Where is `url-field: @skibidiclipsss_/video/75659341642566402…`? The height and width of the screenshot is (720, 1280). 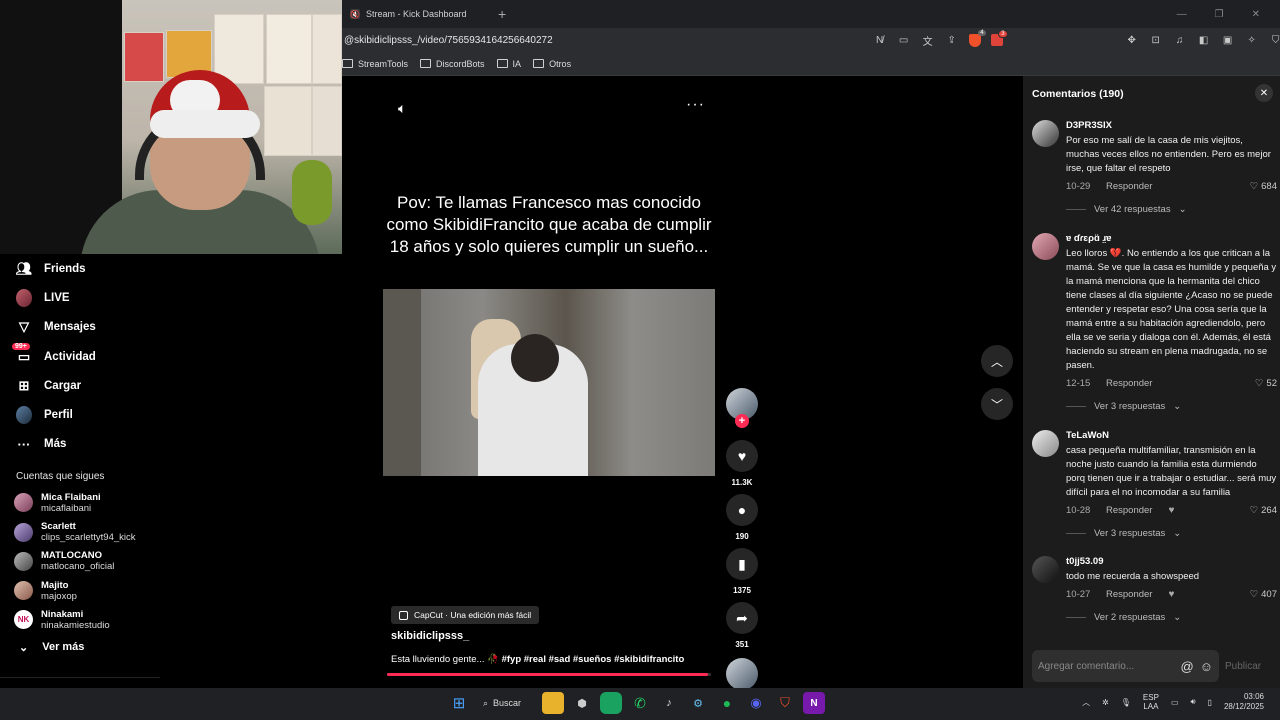 url-field: @skibidiclipsss_/video/75659341642566402… is located at coordinates (447, 40).